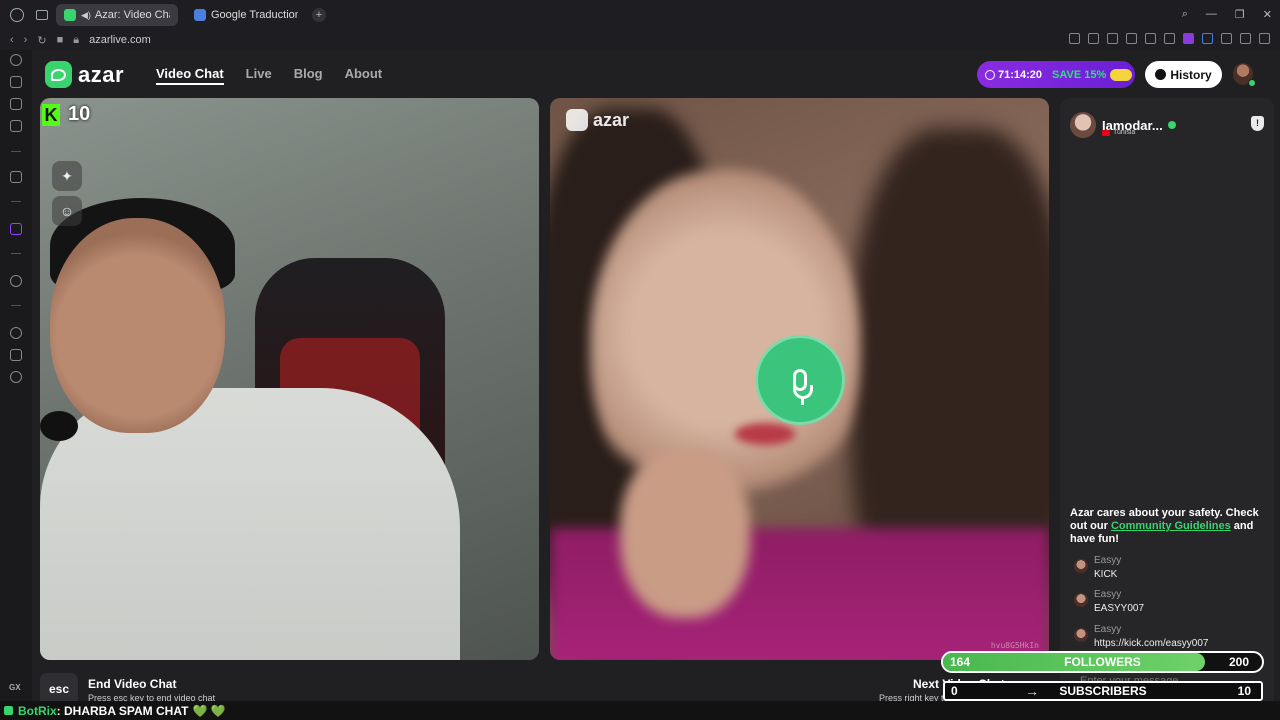 This screenshot has width=1280, height=720. Describe the element at coordinates (1252, 83) in the screenshot. I see `online-status-icon` at that location.